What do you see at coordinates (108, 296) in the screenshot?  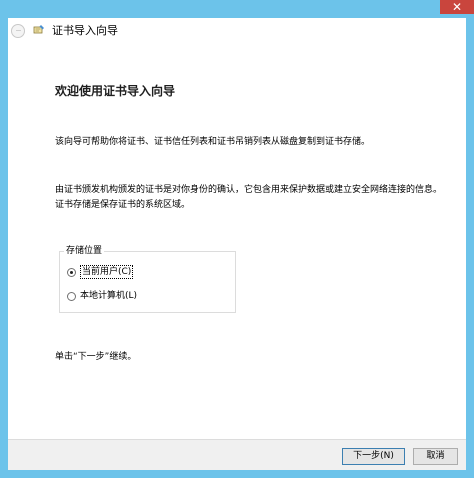 I see `radio-local-machine-label: 本地计算机(L)` at bounding box center [108, 296].